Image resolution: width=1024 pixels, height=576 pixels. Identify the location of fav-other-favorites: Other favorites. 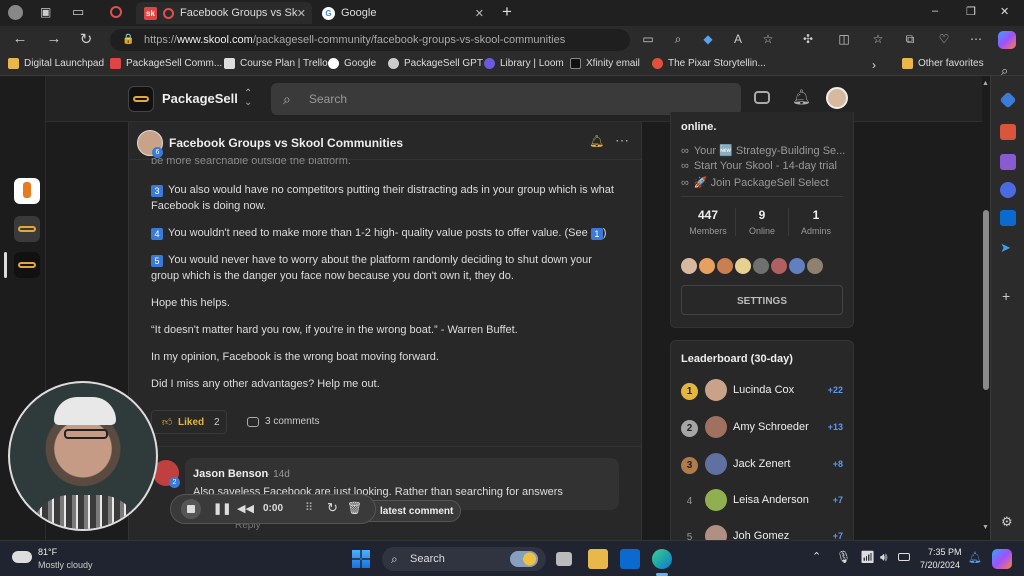
(943, 63).